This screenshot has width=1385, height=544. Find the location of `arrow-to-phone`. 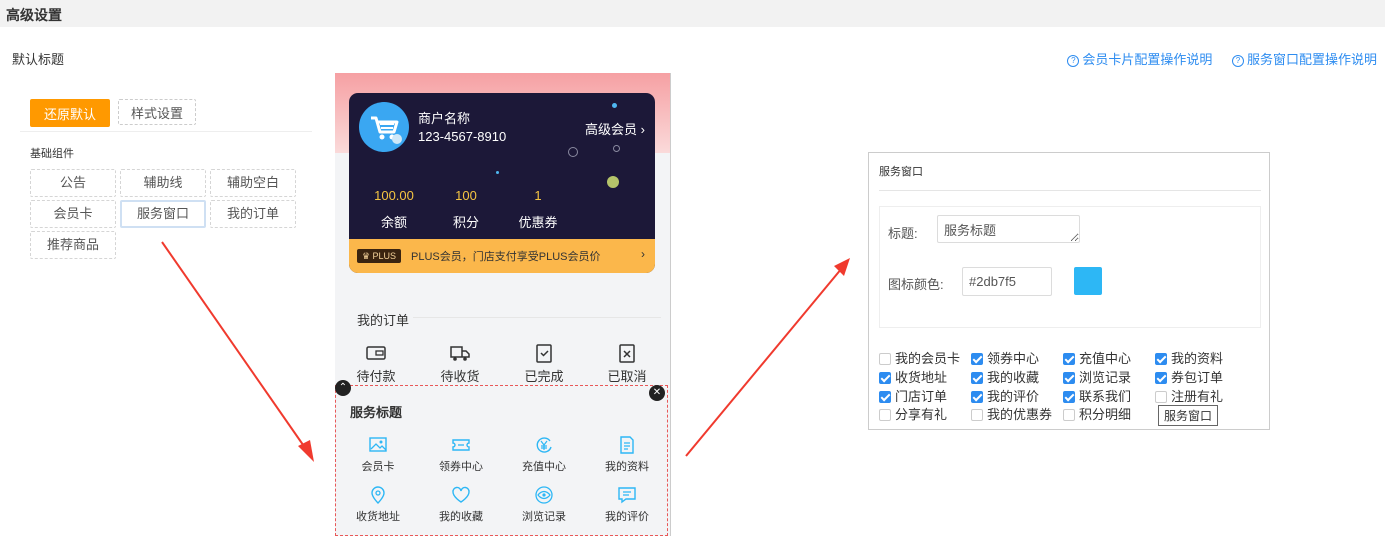

arrow-to-phone is located at coordinates (237, 351).